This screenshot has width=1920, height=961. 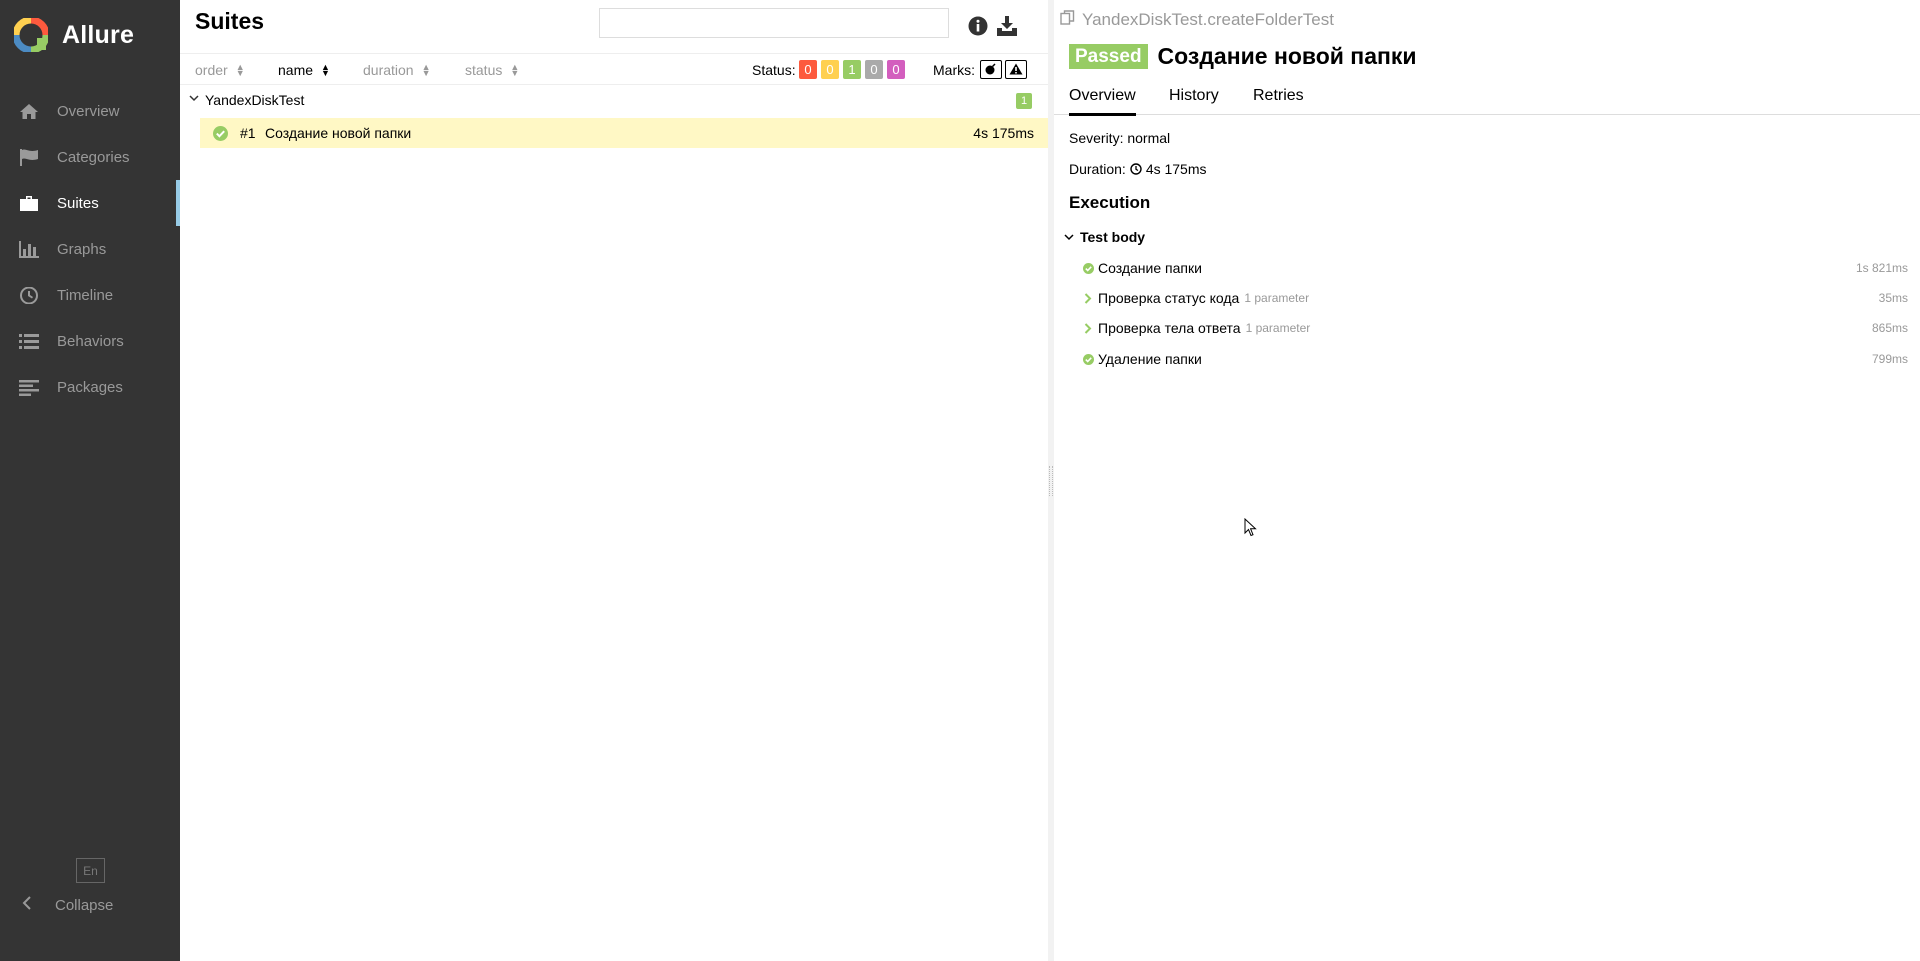 What do you see at coordinates (774, 70) in the screenshot?
I see `status-filter-label: Status:` at bounding box center [774, 70].